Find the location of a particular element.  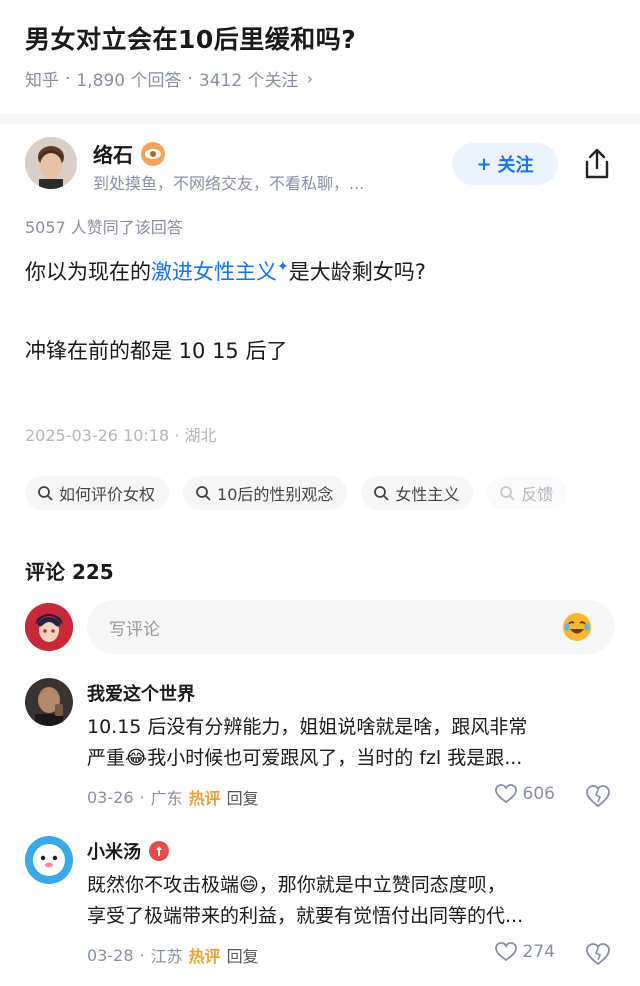

answer-text: 是大龄剩女吗? is located at coordinates (357, 272).